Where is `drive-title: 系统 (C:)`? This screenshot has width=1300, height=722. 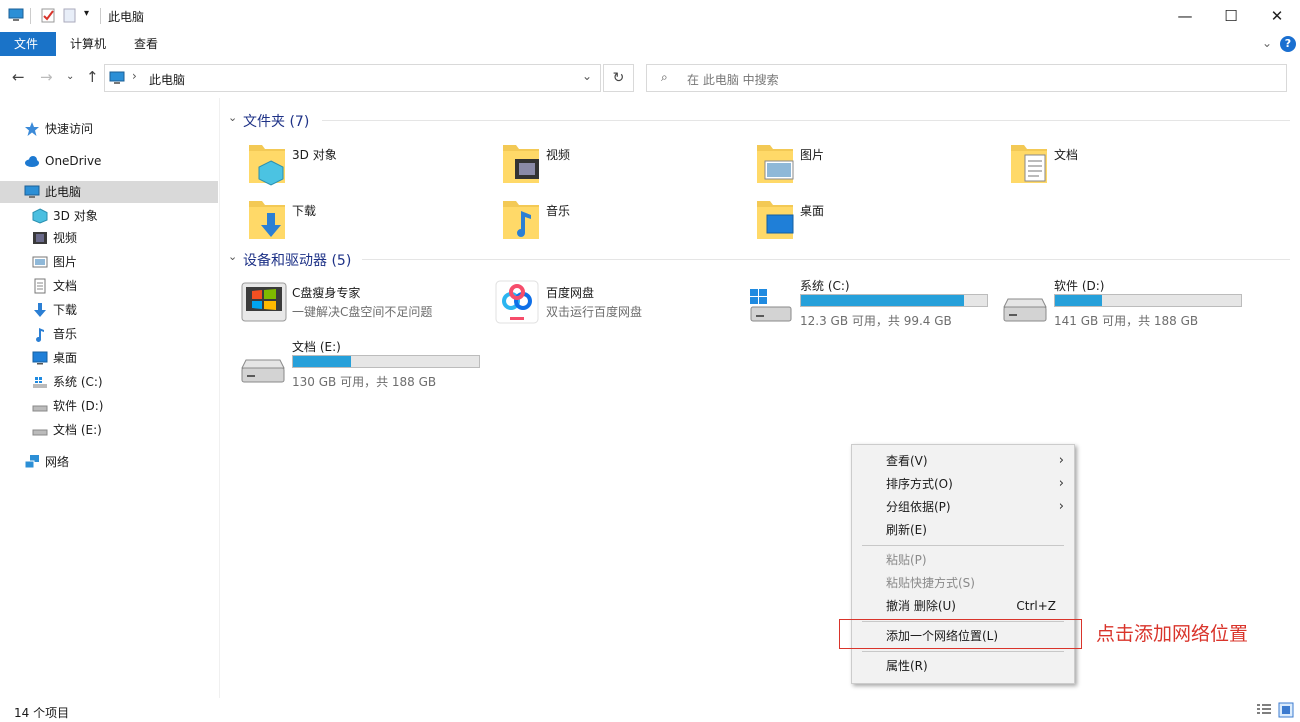 drive-title: 系统 (C:) is located at coordinates (825, 286).